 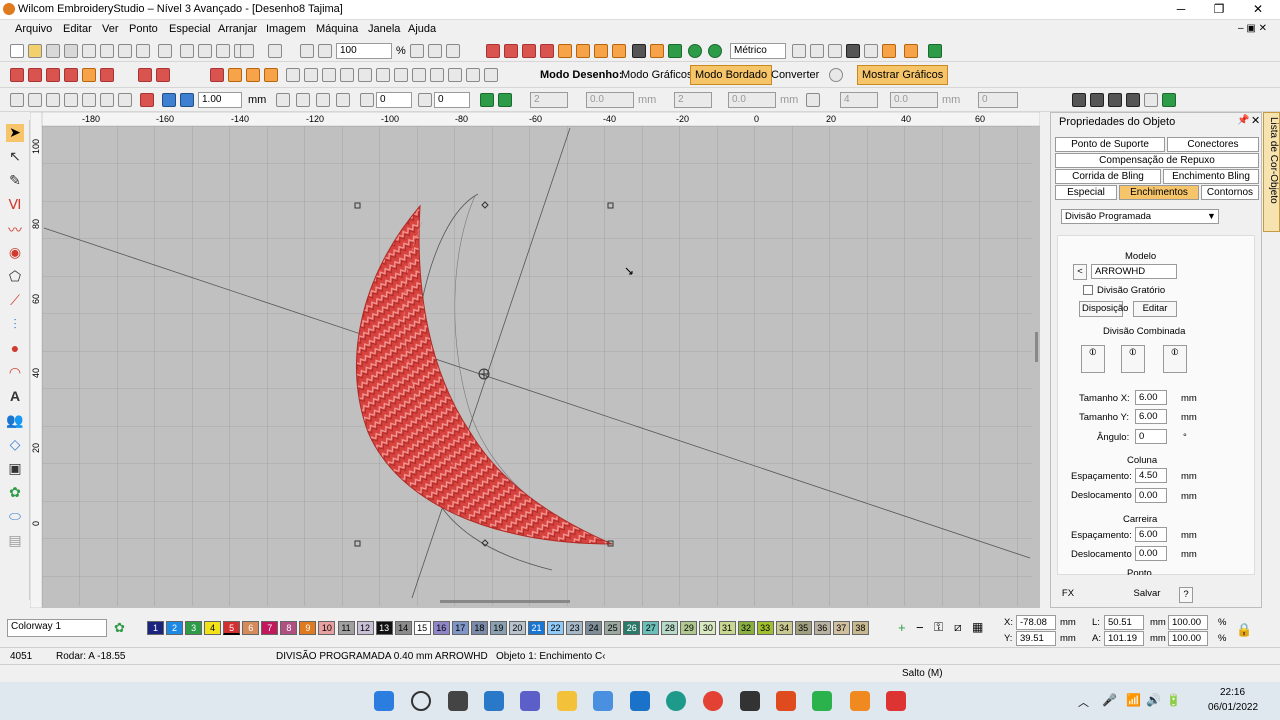 What do you see at coordinates (1151, 553) in the screenshot?
I see `row-offset-input: 0.00` at bounding box center [1151, 553].